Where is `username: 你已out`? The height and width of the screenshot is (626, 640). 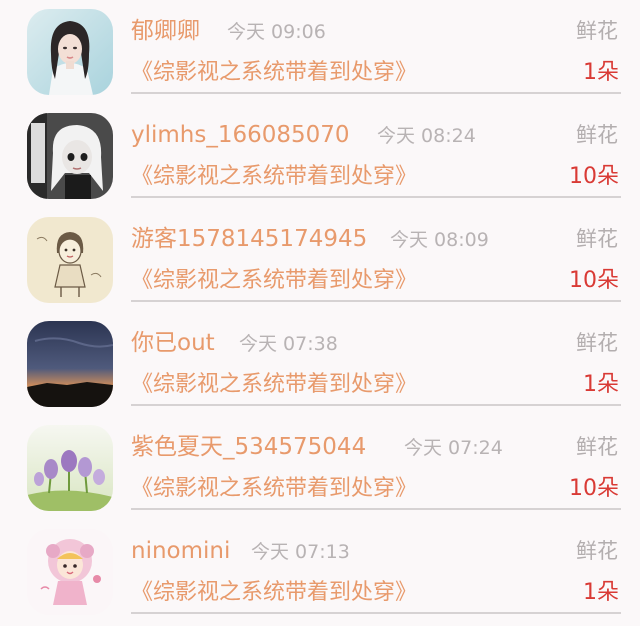
username: 你已out is located at coordinates (173, 343).